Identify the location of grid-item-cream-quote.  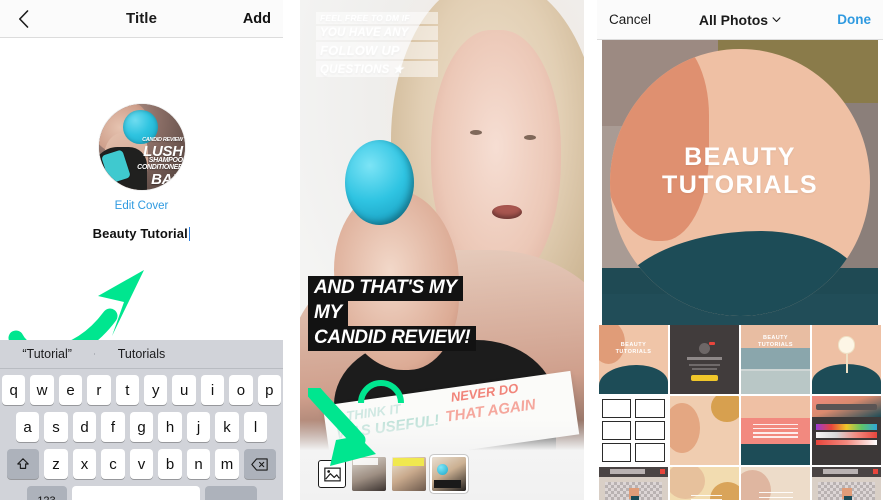
(775, 483).